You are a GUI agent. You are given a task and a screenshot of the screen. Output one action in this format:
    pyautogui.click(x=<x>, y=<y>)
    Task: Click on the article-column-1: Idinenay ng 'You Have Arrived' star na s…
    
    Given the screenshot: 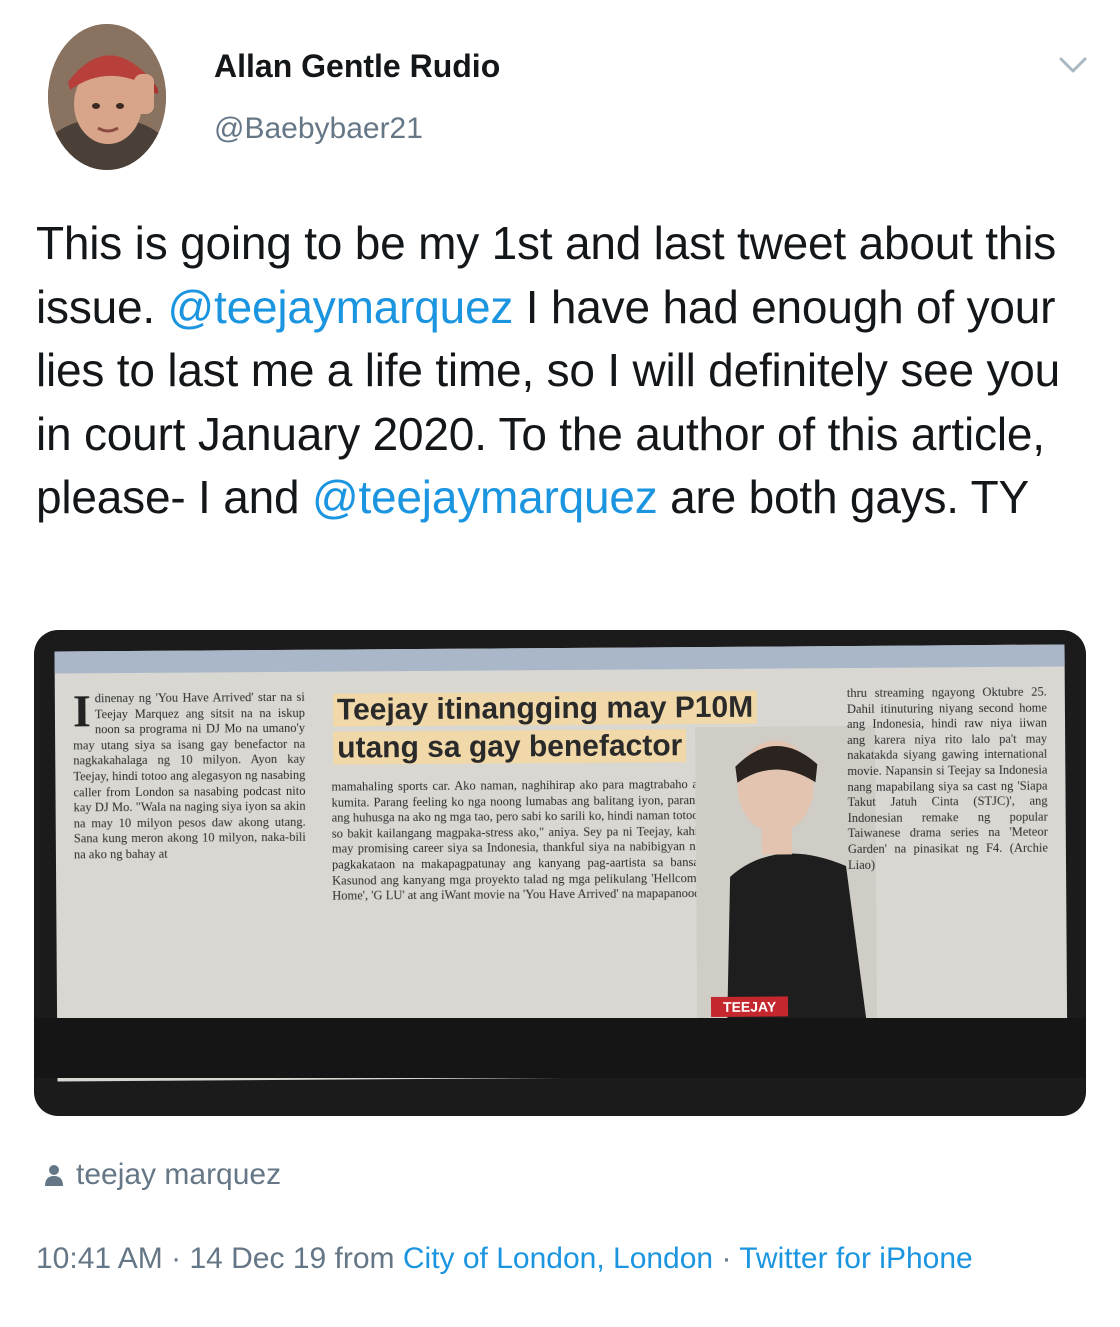 What is the action you would take?
    pyautogui.click(x=190, y=851)
    